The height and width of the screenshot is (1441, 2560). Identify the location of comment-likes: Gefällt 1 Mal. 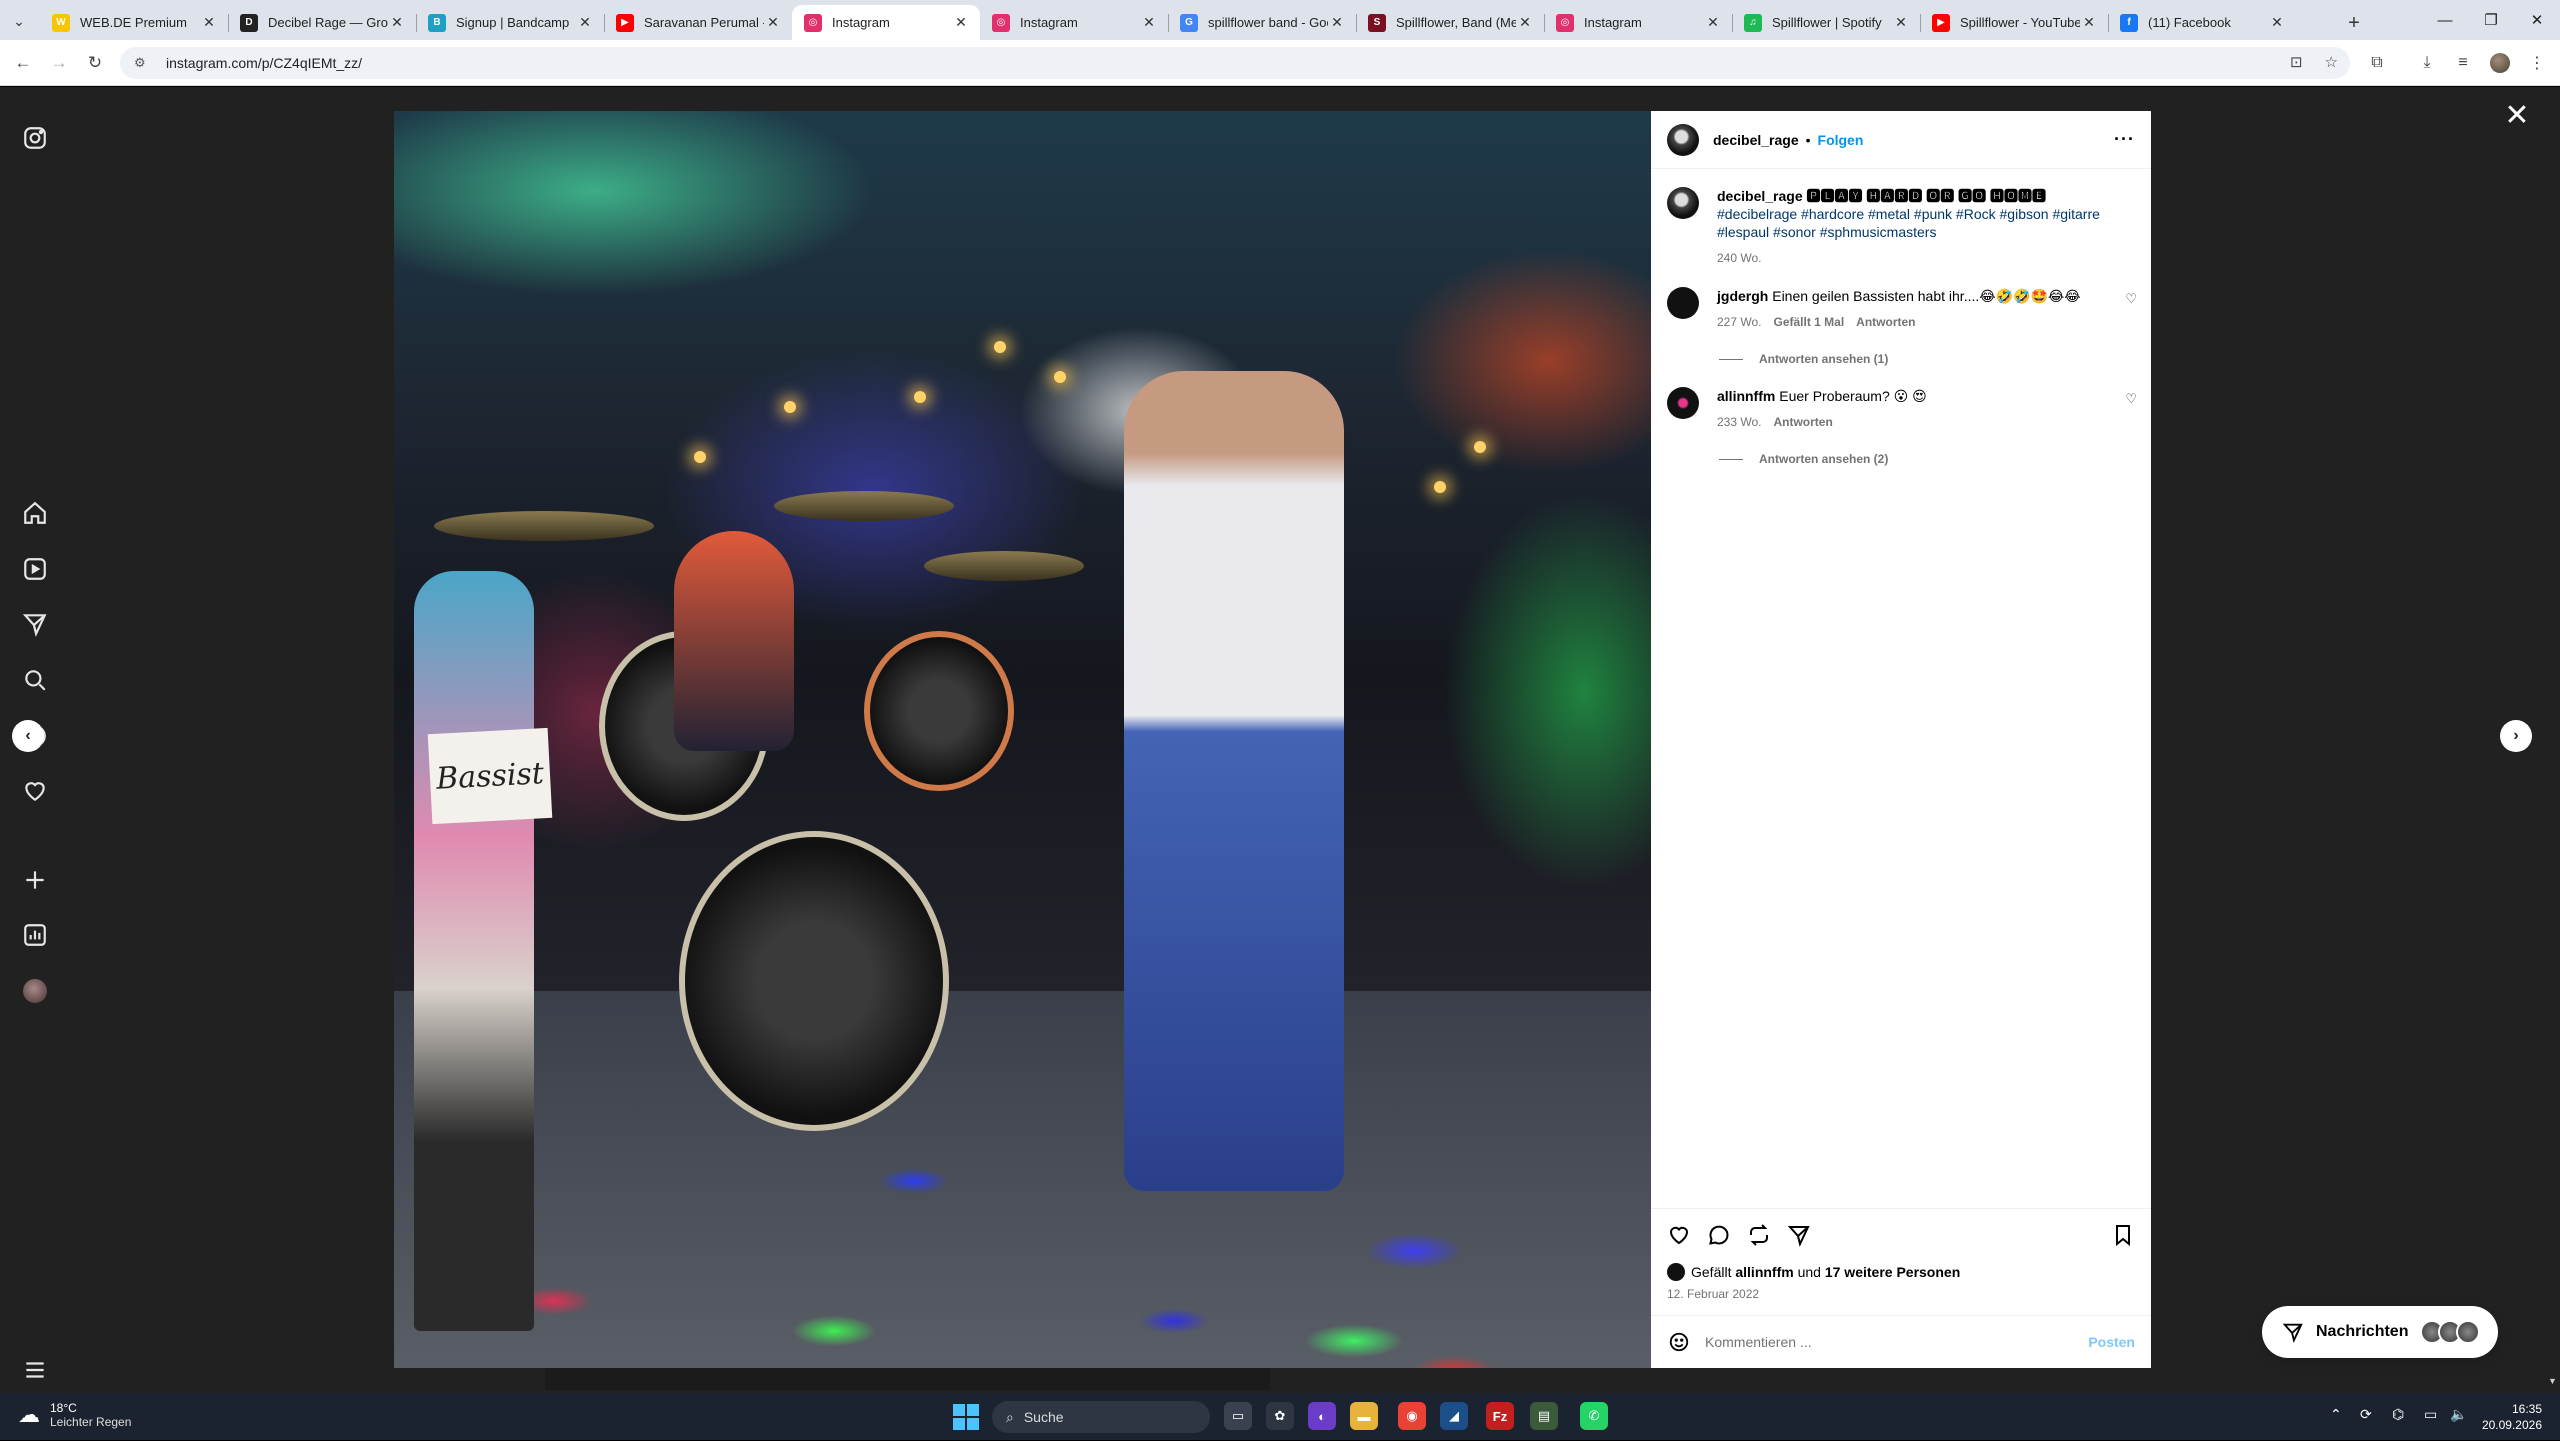
(1808, 322).